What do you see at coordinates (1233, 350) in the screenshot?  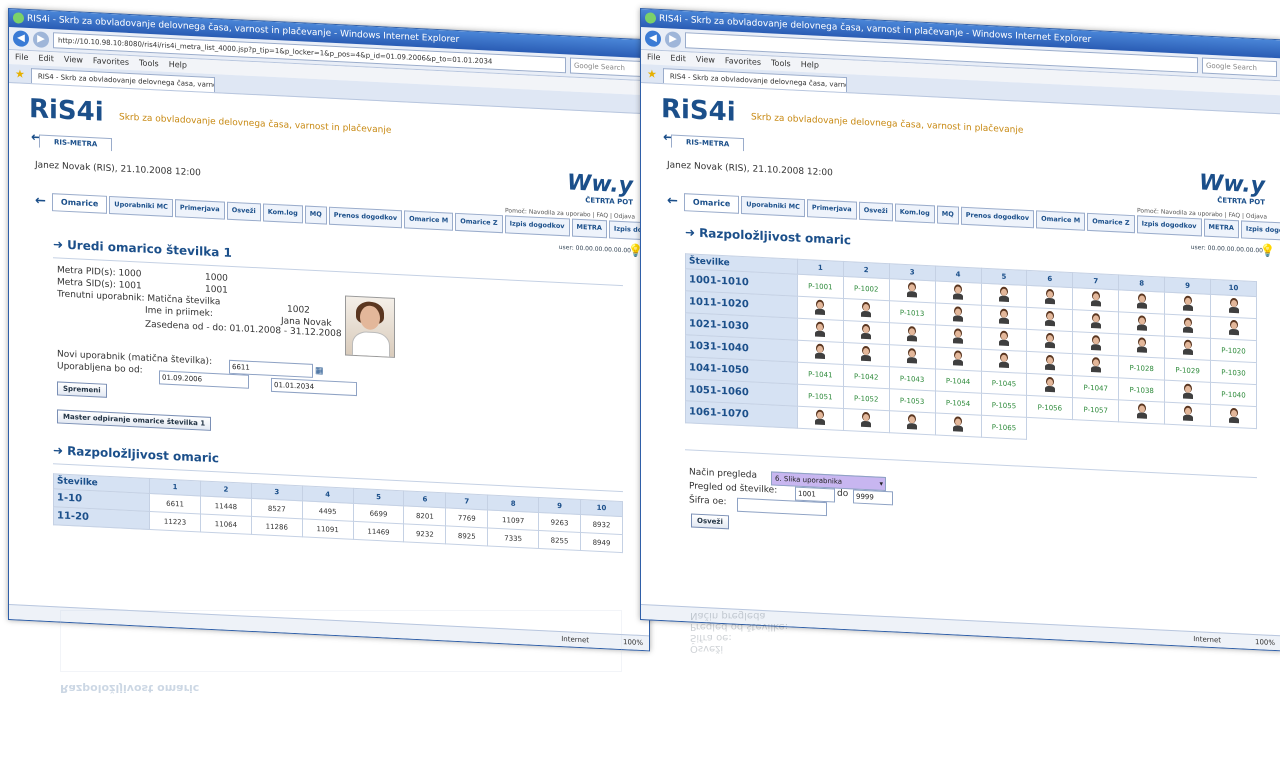 I see `locker-cell-code: P-1020` at bounding box center [1233, 350].